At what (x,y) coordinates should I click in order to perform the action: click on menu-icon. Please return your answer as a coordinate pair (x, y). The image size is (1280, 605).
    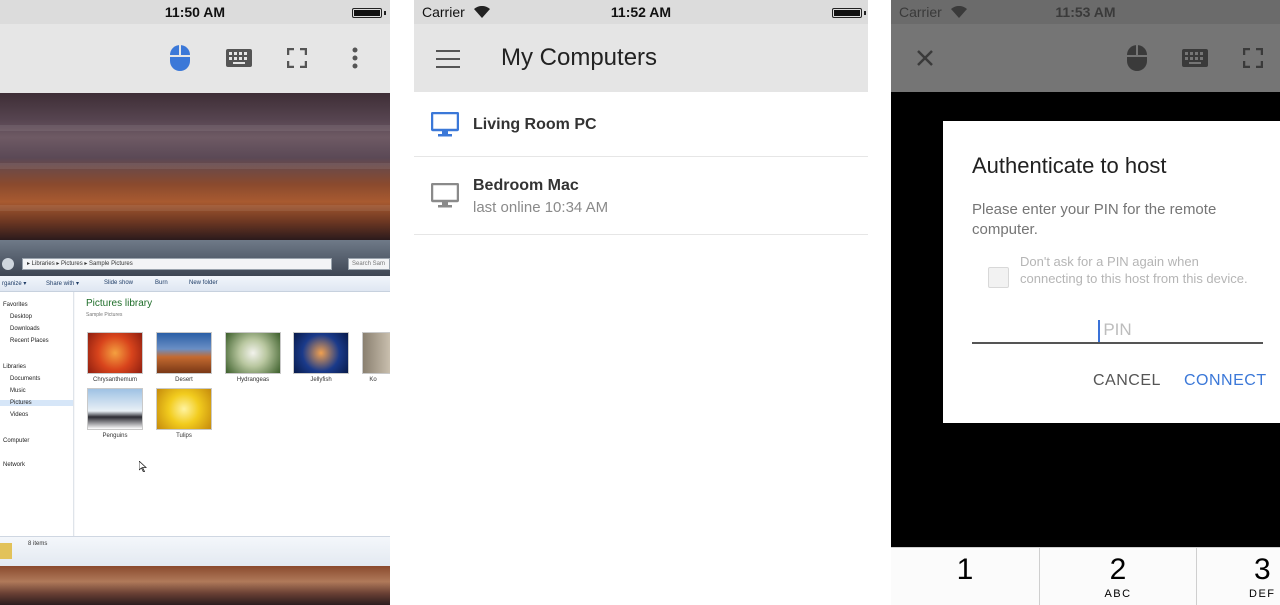
    Looking at the image, I should click on (448, 59).